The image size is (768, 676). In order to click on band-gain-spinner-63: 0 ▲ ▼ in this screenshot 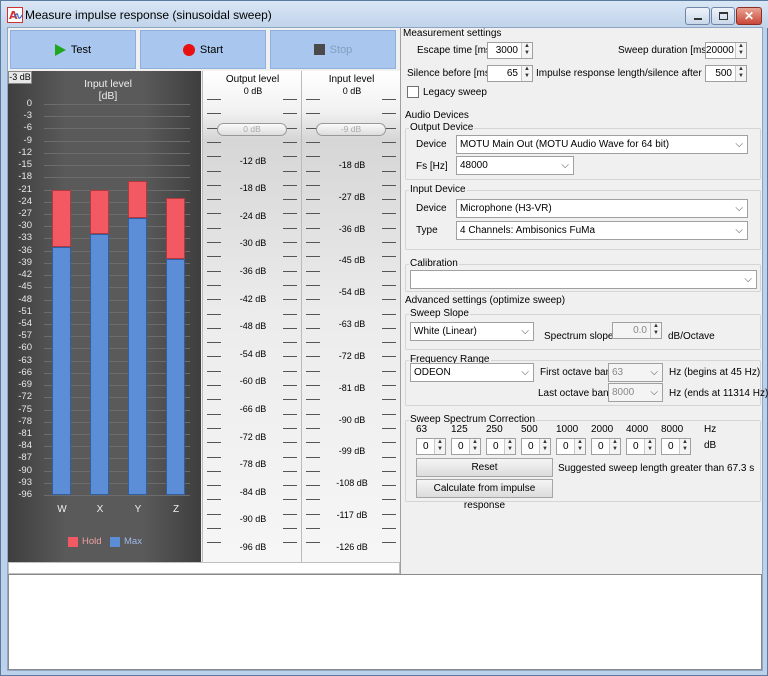, I will do `click(431, 446)`.